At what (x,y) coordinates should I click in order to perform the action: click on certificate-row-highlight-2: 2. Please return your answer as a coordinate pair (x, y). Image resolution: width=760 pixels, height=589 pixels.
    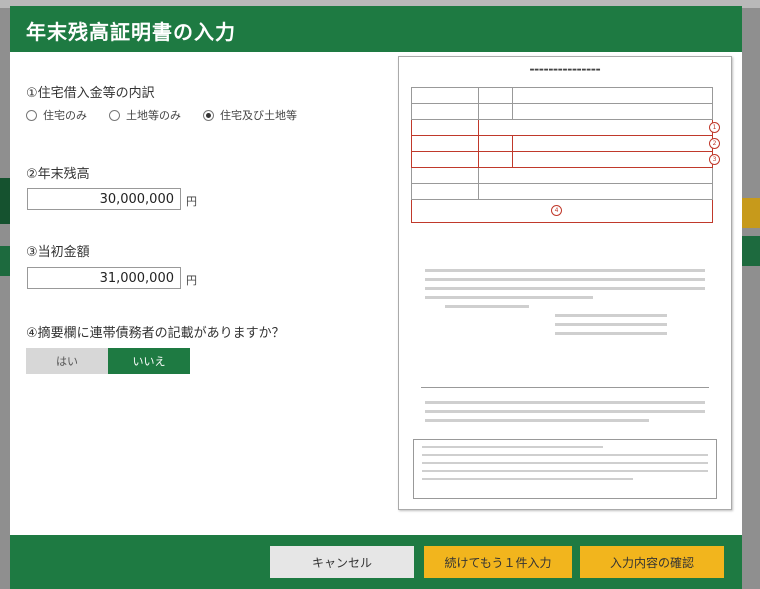
    Looking at the image, I should click on (565, 144).